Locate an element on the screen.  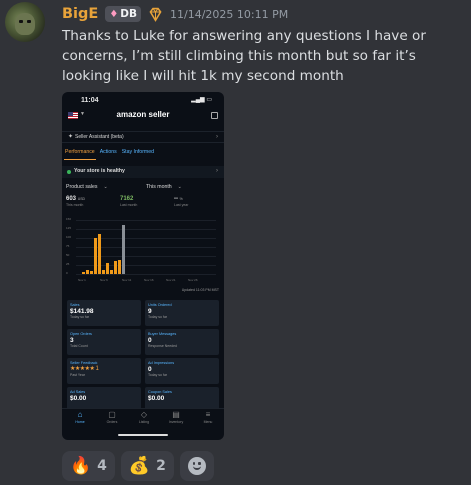
server-tag: ♦ DB is located at coordinates (123, 14).